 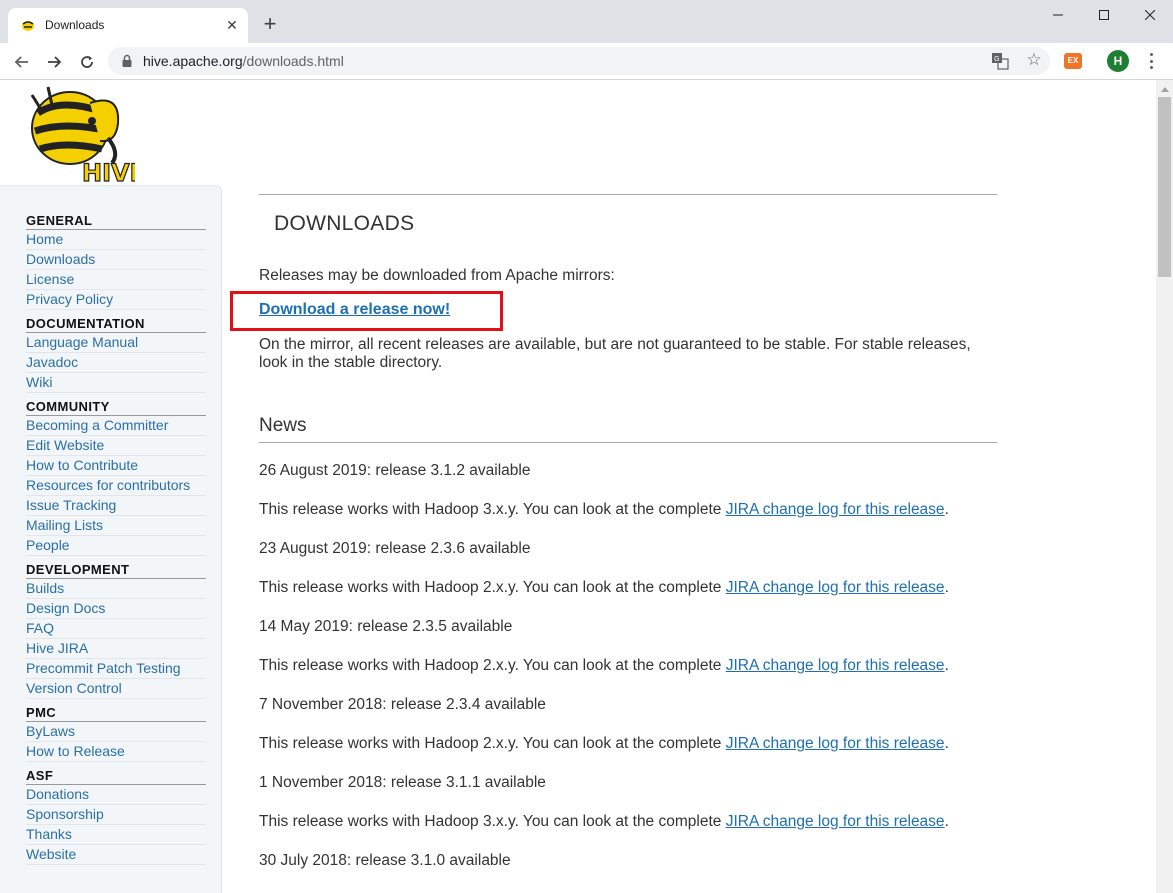 I want to click on url-text: hive.apache.org/downloads.html, so click(x=243, y=61).